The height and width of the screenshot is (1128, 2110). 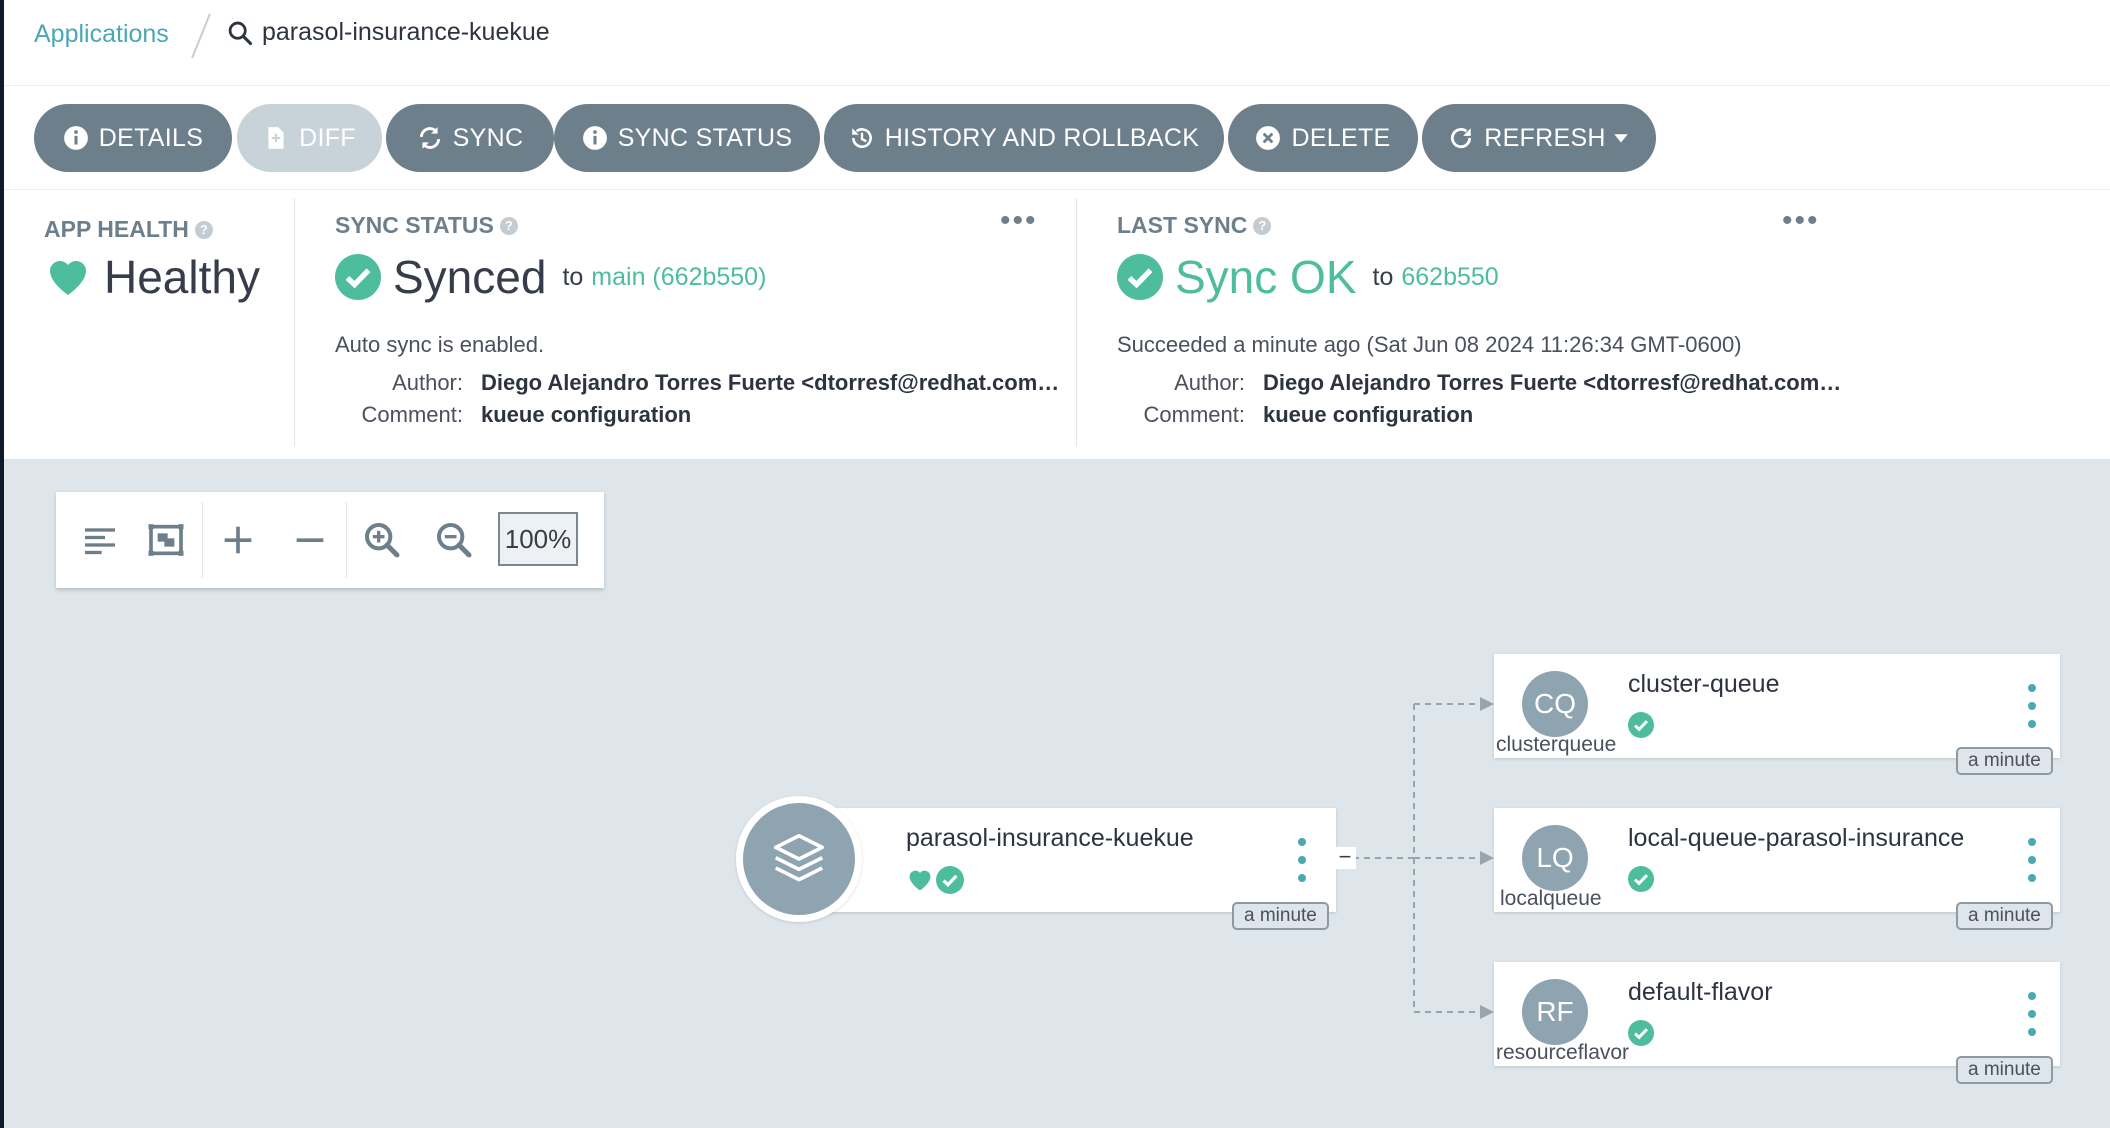 What do you see at coordinates (327, 137) in the screenshot?
I see `diff-label: DIFF` at bounding box center [327, 137].